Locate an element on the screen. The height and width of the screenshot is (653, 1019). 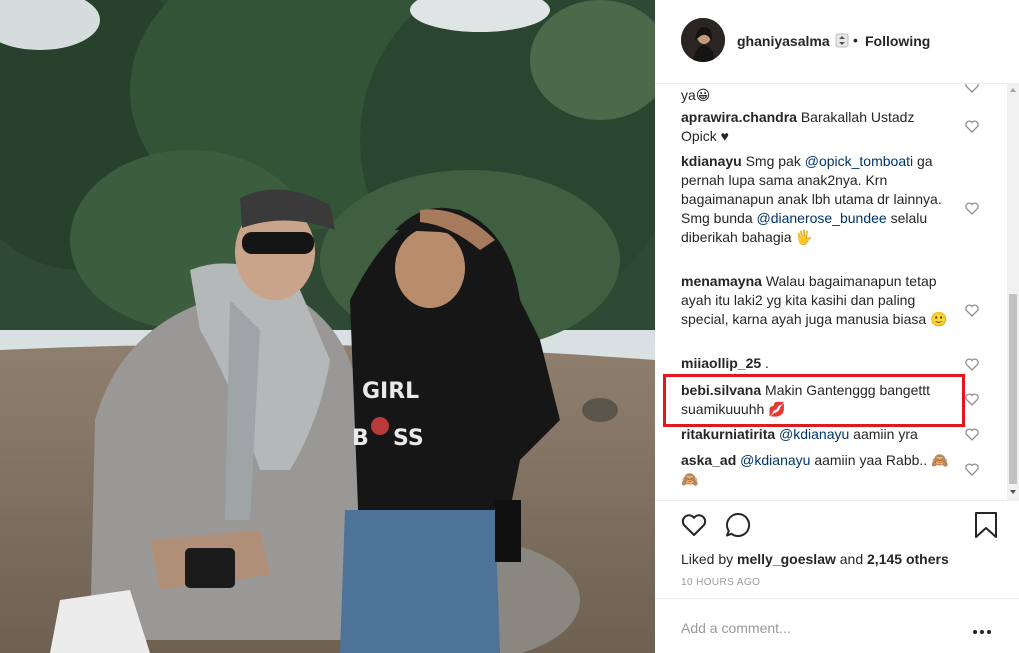
add-comment-bar is located at coordinates (837, 625).